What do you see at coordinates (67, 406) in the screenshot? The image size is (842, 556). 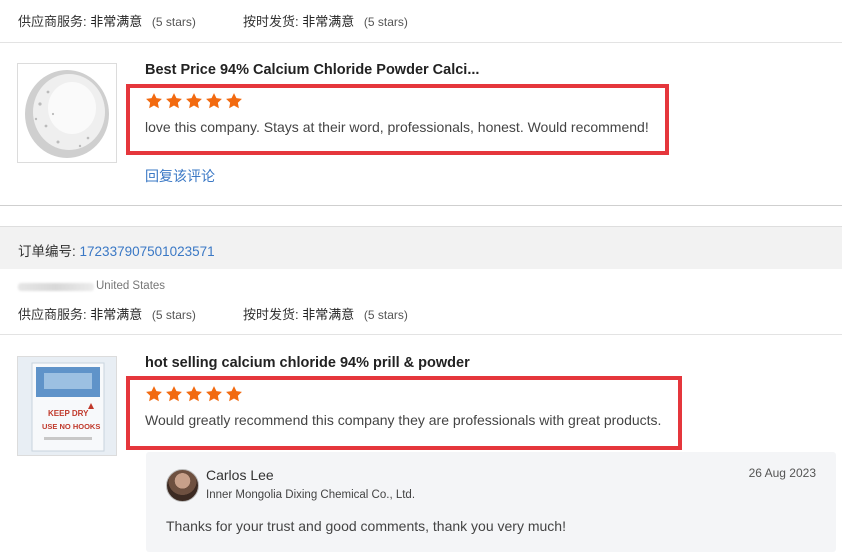 I see `product-image-calcium-chloride-bag: KEEP DRY USE NO HOOKS` at bounding box center [67, 406].